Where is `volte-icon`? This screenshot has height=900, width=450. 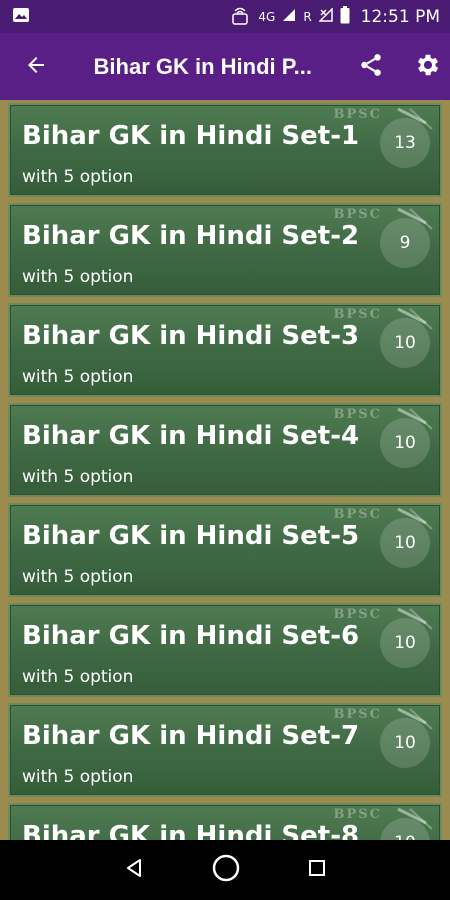
volte-icon is located at coordinates (241, 16).